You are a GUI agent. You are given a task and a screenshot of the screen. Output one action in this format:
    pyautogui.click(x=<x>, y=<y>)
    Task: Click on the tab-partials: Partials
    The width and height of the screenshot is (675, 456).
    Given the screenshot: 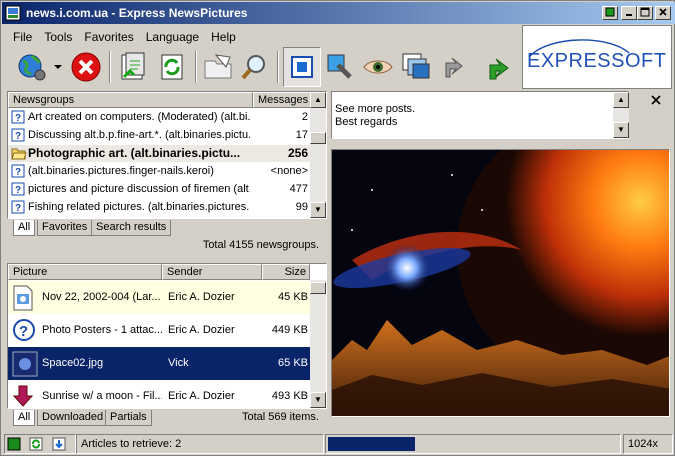 What is the action you would take?
    pyautogui.click(x=128, y=418)
    